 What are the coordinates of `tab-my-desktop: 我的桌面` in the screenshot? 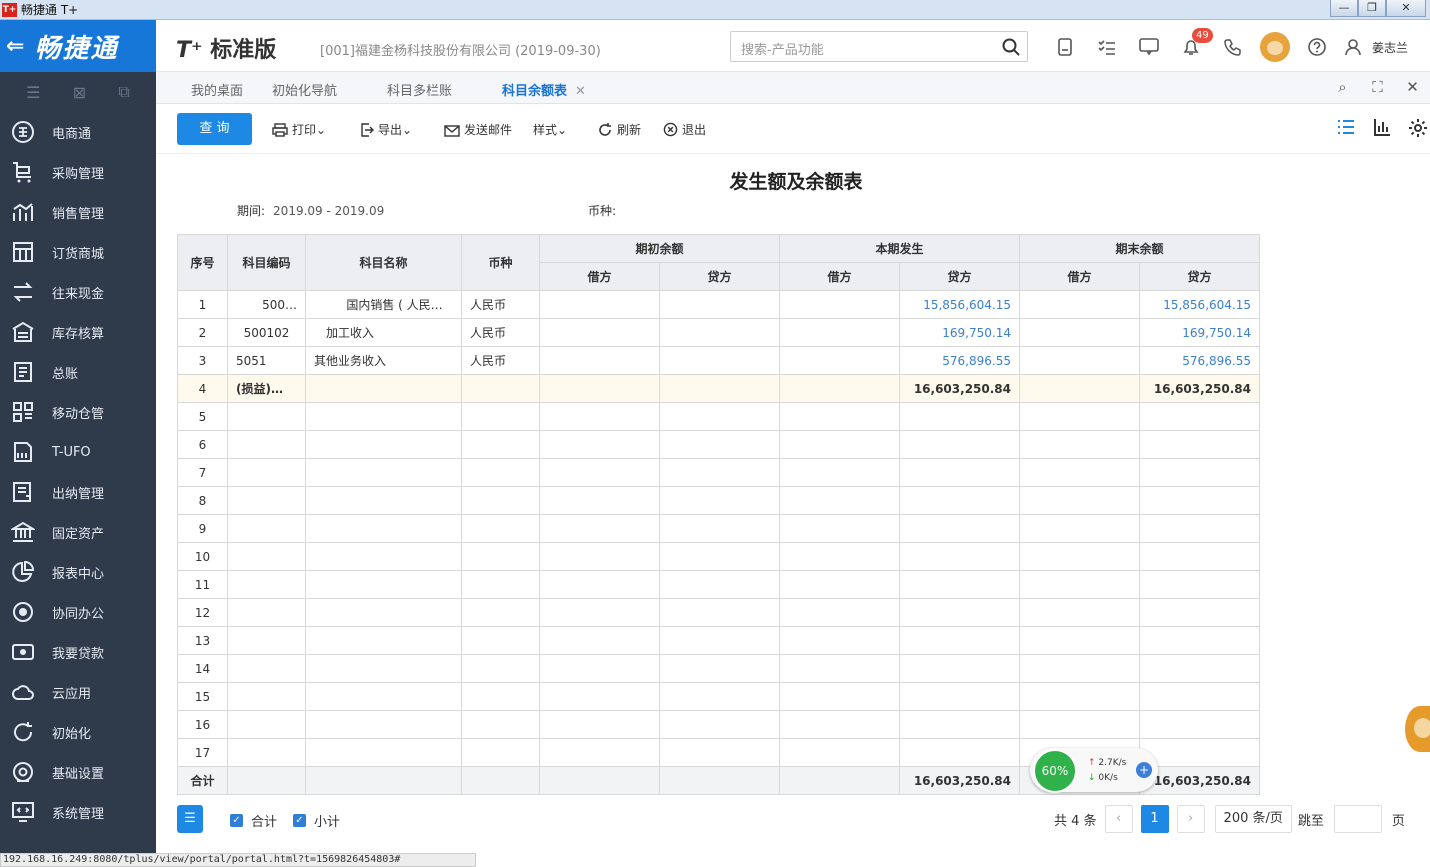 It's located at (217, 89).